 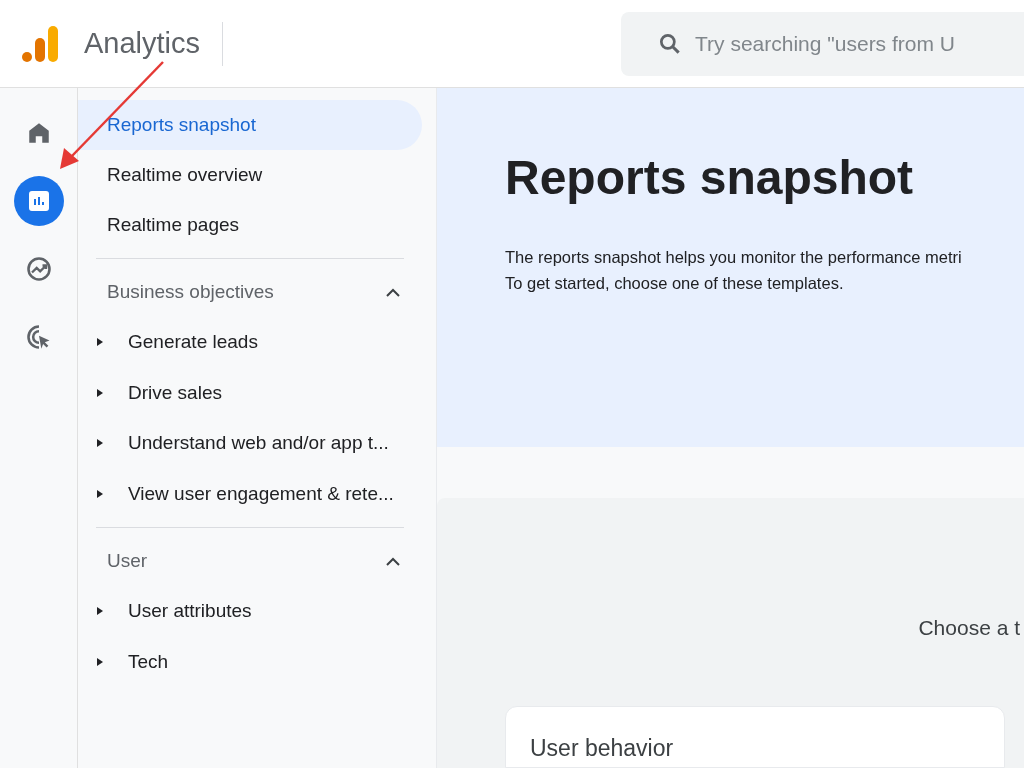 What do you see at coordinates (710, 178) in the screenshot?
I see `page-title: Reports snapshot` at bounding box center [710, 178].